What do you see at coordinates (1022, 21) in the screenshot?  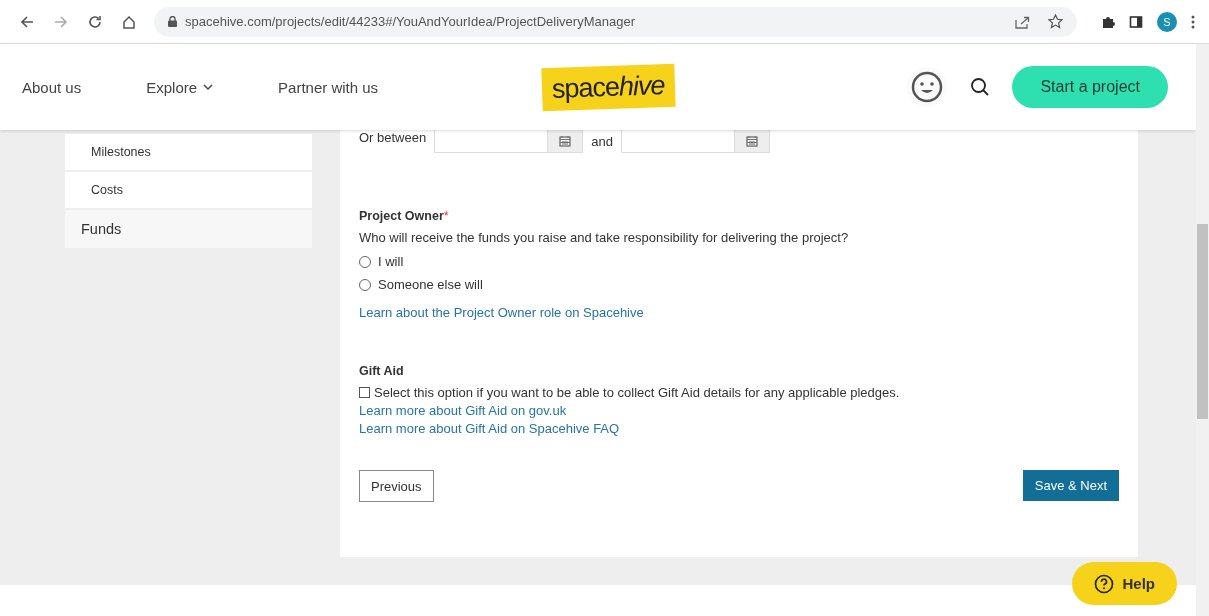 I see `share-icon` at bounding box center [1022, 21].